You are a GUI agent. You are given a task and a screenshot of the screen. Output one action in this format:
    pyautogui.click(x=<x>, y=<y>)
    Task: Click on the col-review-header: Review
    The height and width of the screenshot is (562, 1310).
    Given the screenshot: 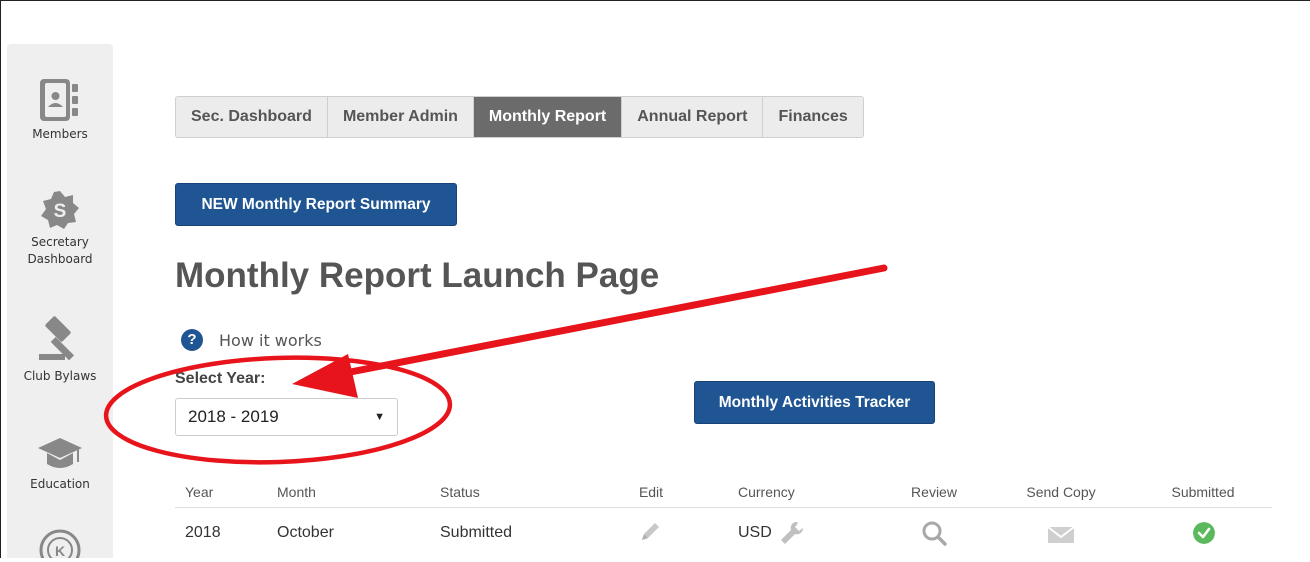 What is the action you would take?
    pyautogui.click(x=934, y=492)
    